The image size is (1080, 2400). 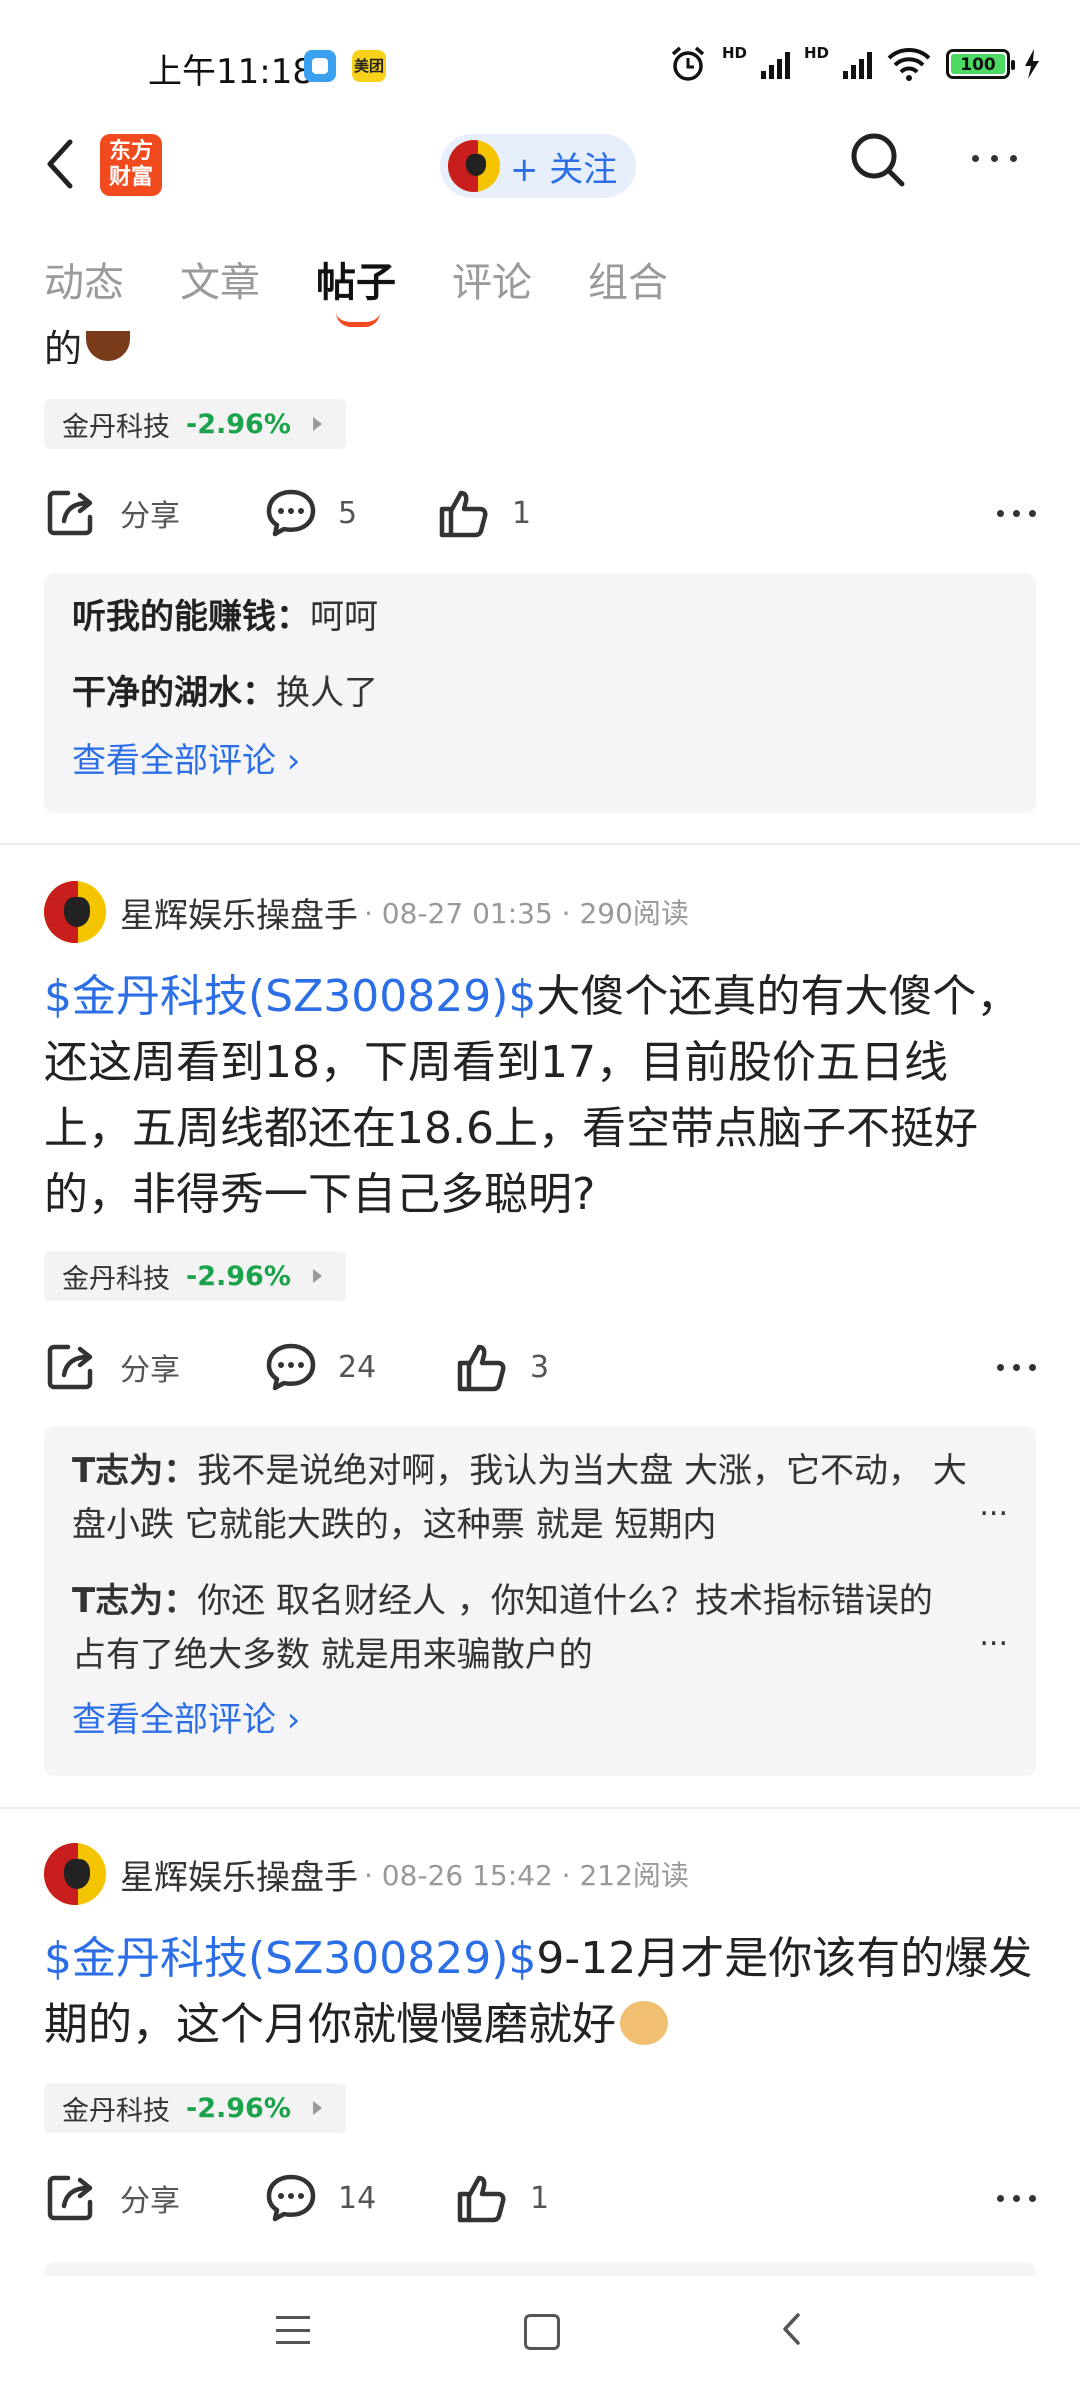 What do you see at coordinates (909, 64) in the screenshot?
I see `wifi-icon` at bounding box center [909, 64].